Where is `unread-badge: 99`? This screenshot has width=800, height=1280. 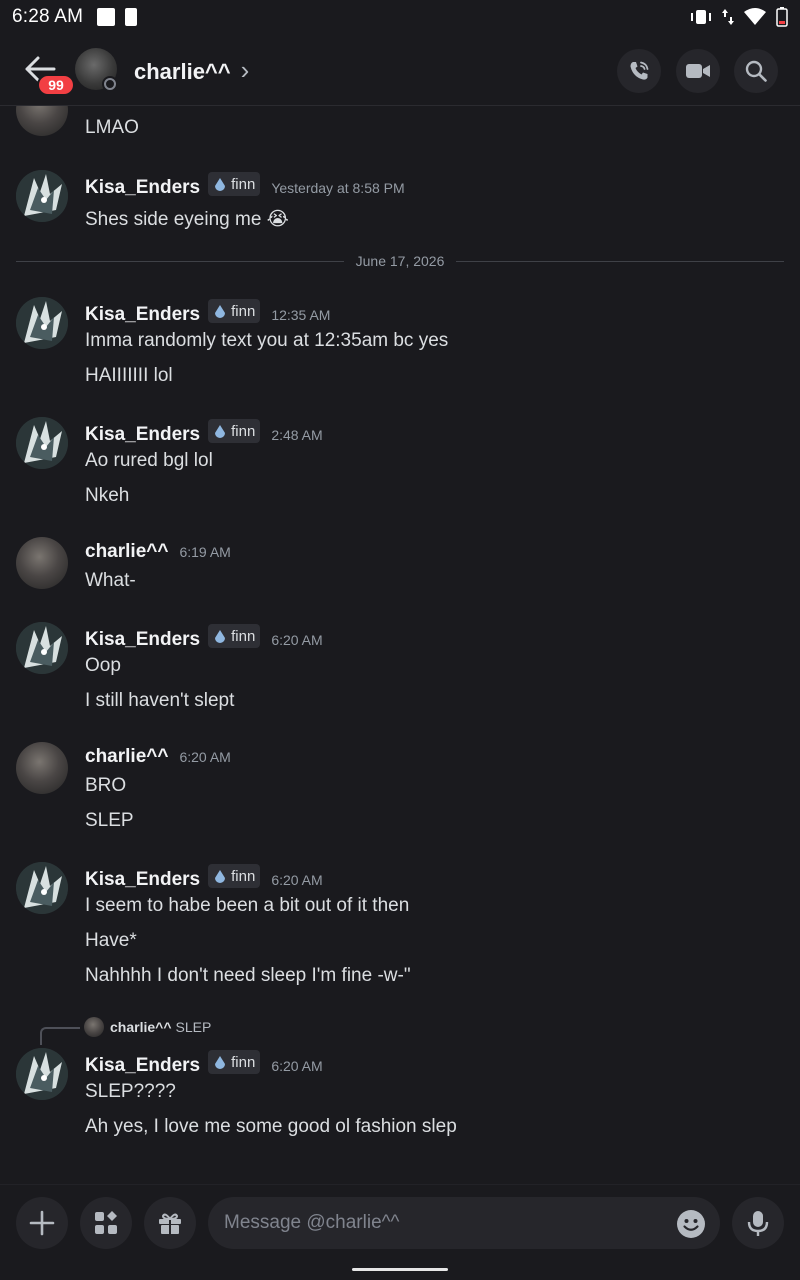
unread-badge: 99 is located at coordinates (56, 85).